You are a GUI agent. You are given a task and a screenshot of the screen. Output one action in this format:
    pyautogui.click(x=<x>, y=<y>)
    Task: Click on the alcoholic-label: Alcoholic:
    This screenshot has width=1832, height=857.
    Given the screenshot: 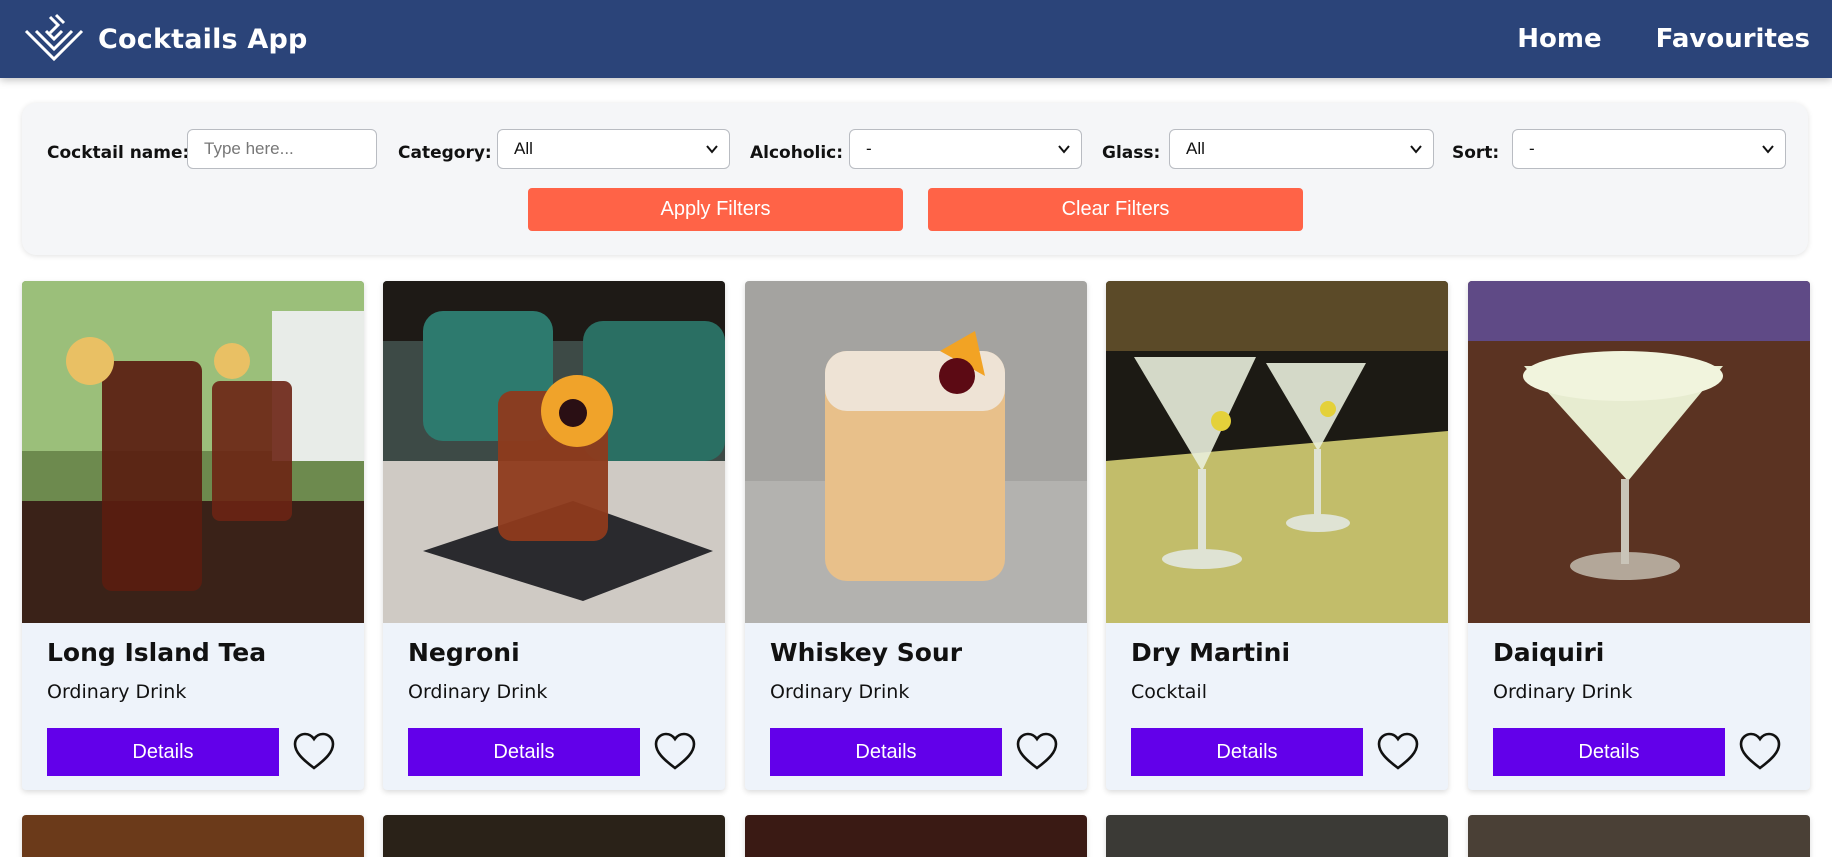 What is the action you would take?
    pyautogui.click(x=797, y=153)
    